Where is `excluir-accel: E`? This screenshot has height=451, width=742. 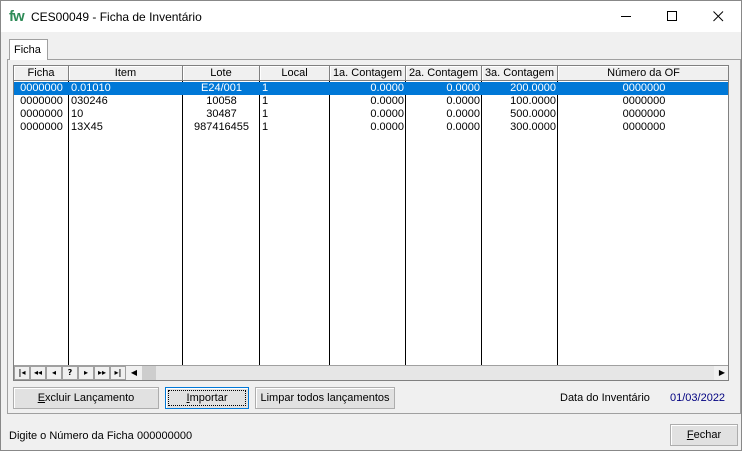
excluir-accel: E is located at coordinates (41, 398).